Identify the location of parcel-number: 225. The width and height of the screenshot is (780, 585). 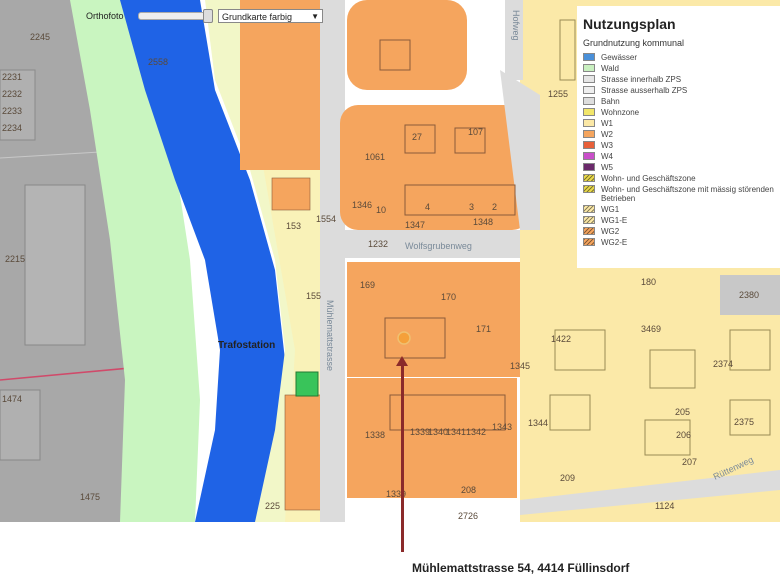
(272, 506).